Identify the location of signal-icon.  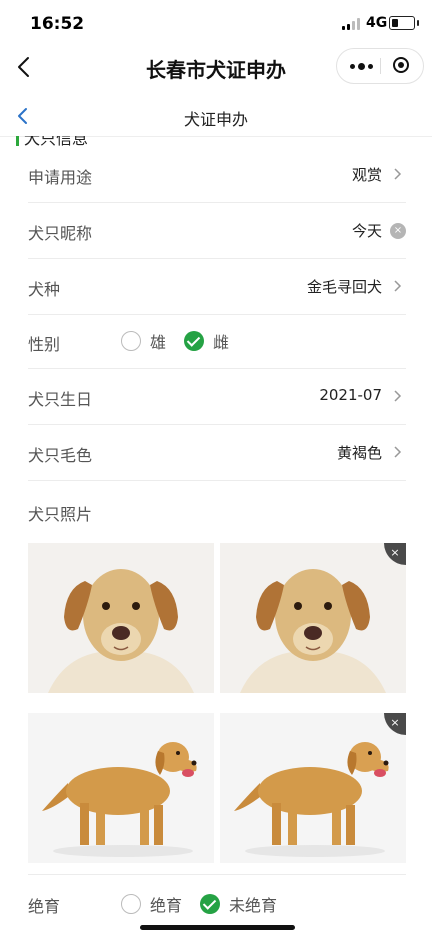
(352, 24).